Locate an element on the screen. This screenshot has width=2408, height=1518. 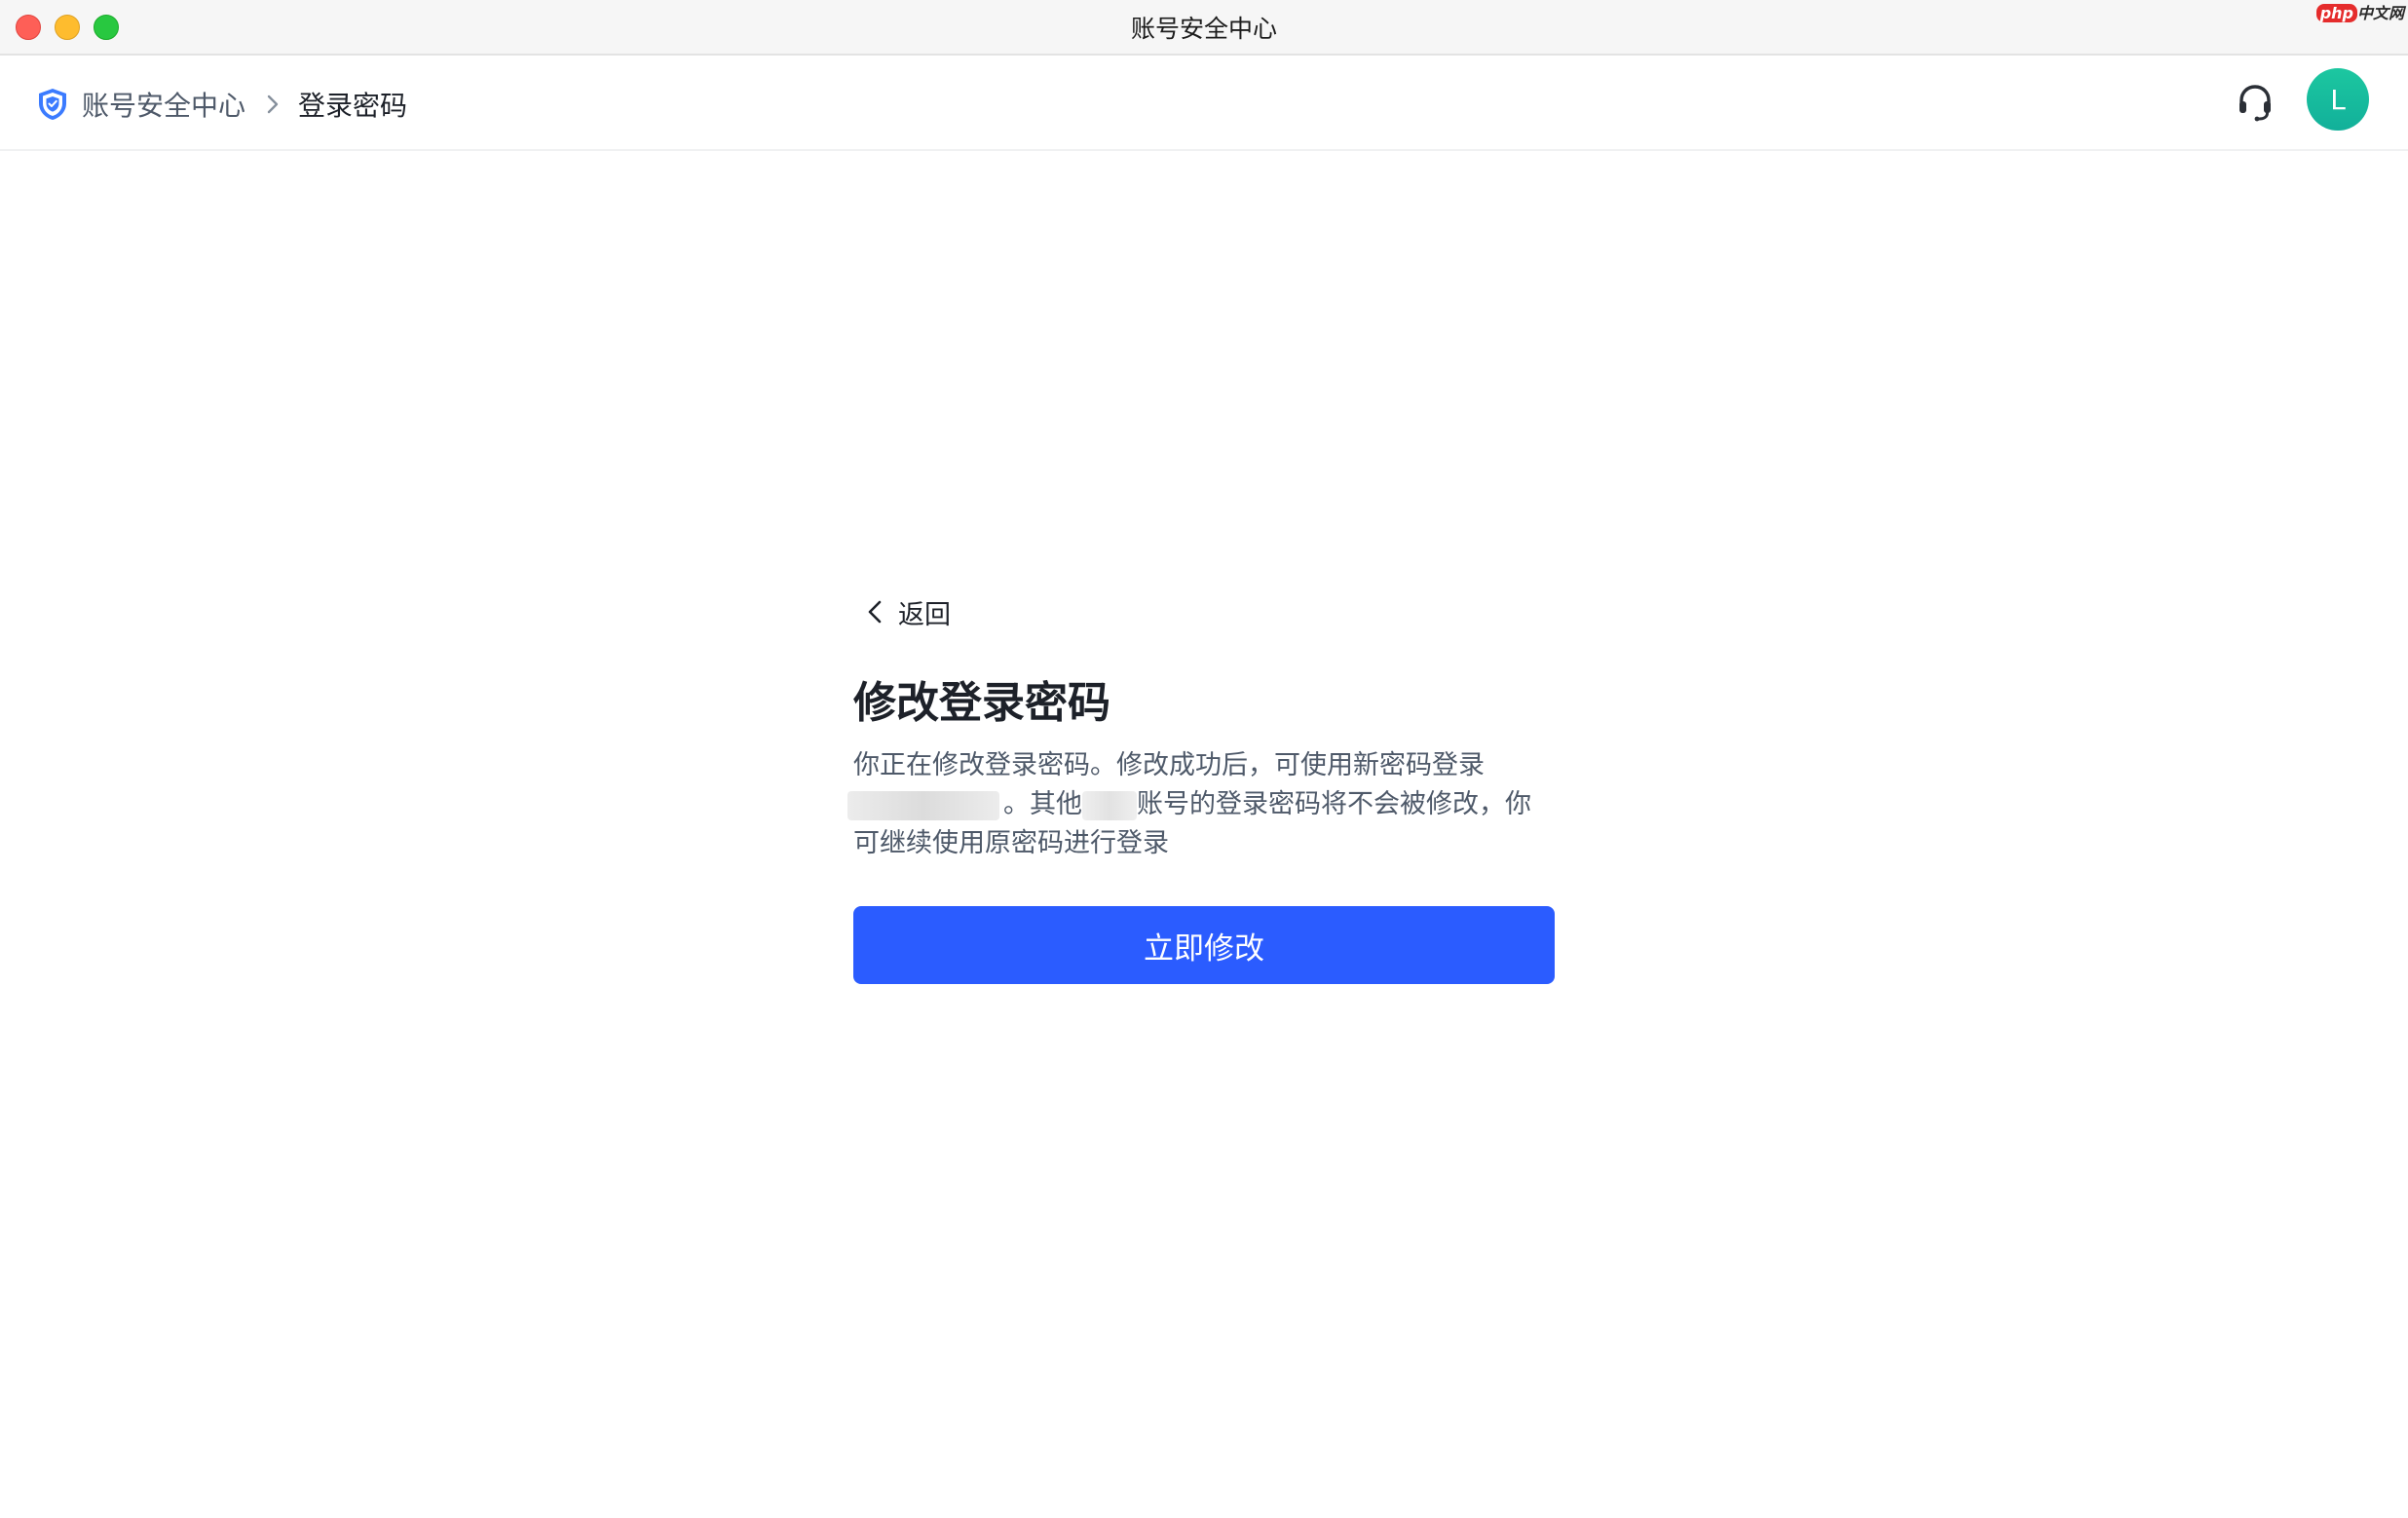
headset-icon is located at coordinates (2255, 102).